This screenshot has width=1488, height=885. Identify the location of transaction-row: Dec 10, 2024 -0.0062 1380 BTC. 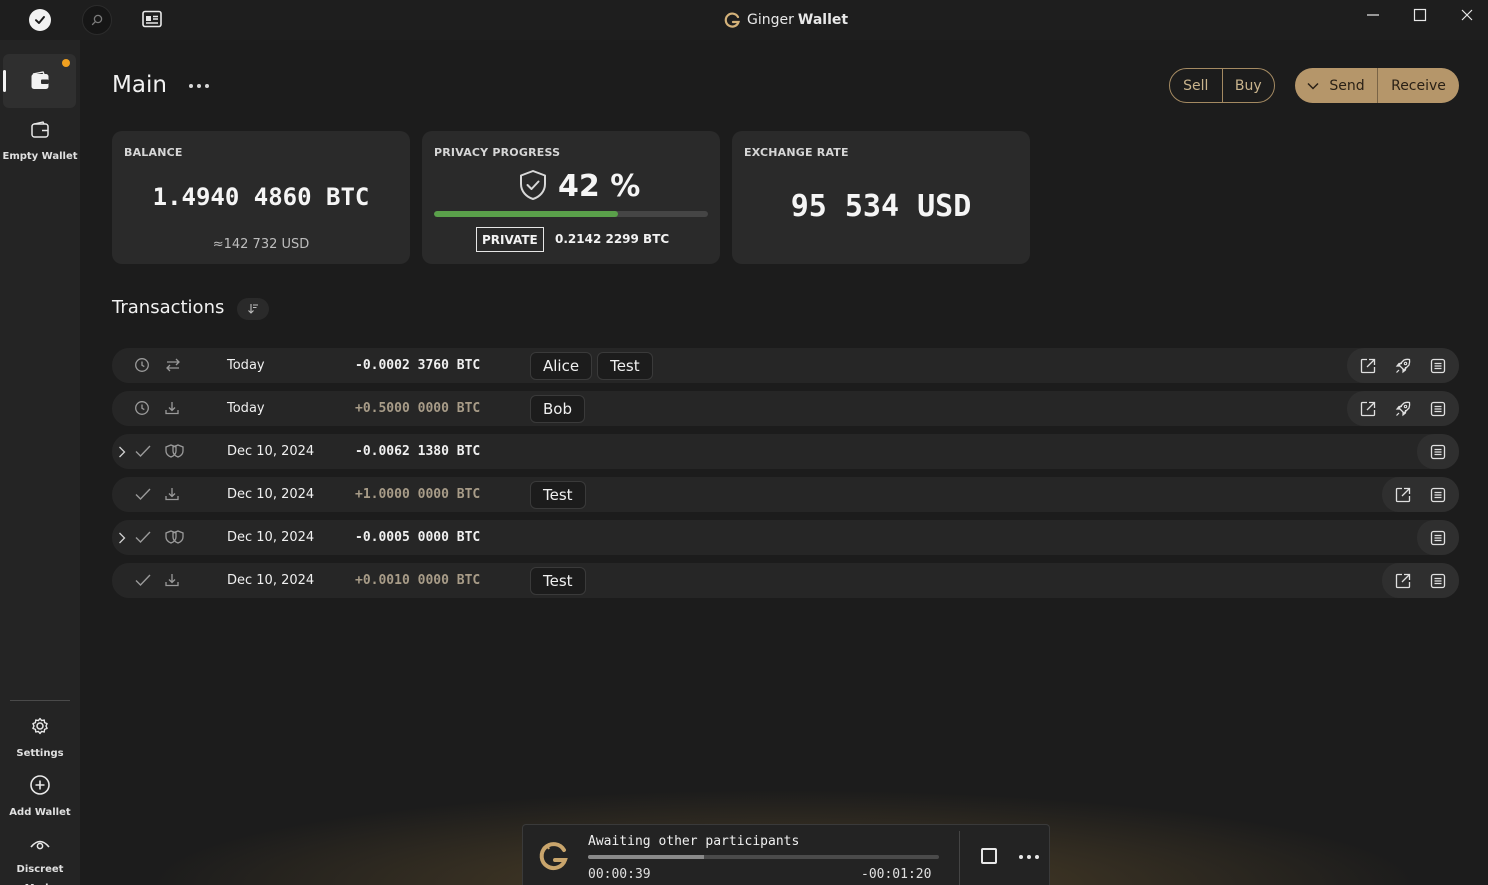
(785, 451).